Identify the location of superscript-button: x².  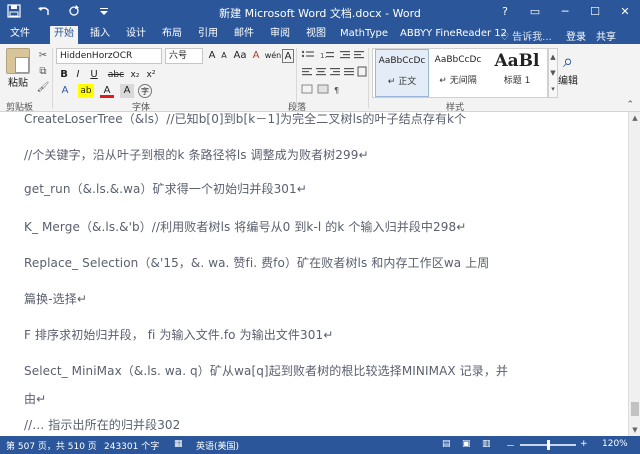
(151, 75).